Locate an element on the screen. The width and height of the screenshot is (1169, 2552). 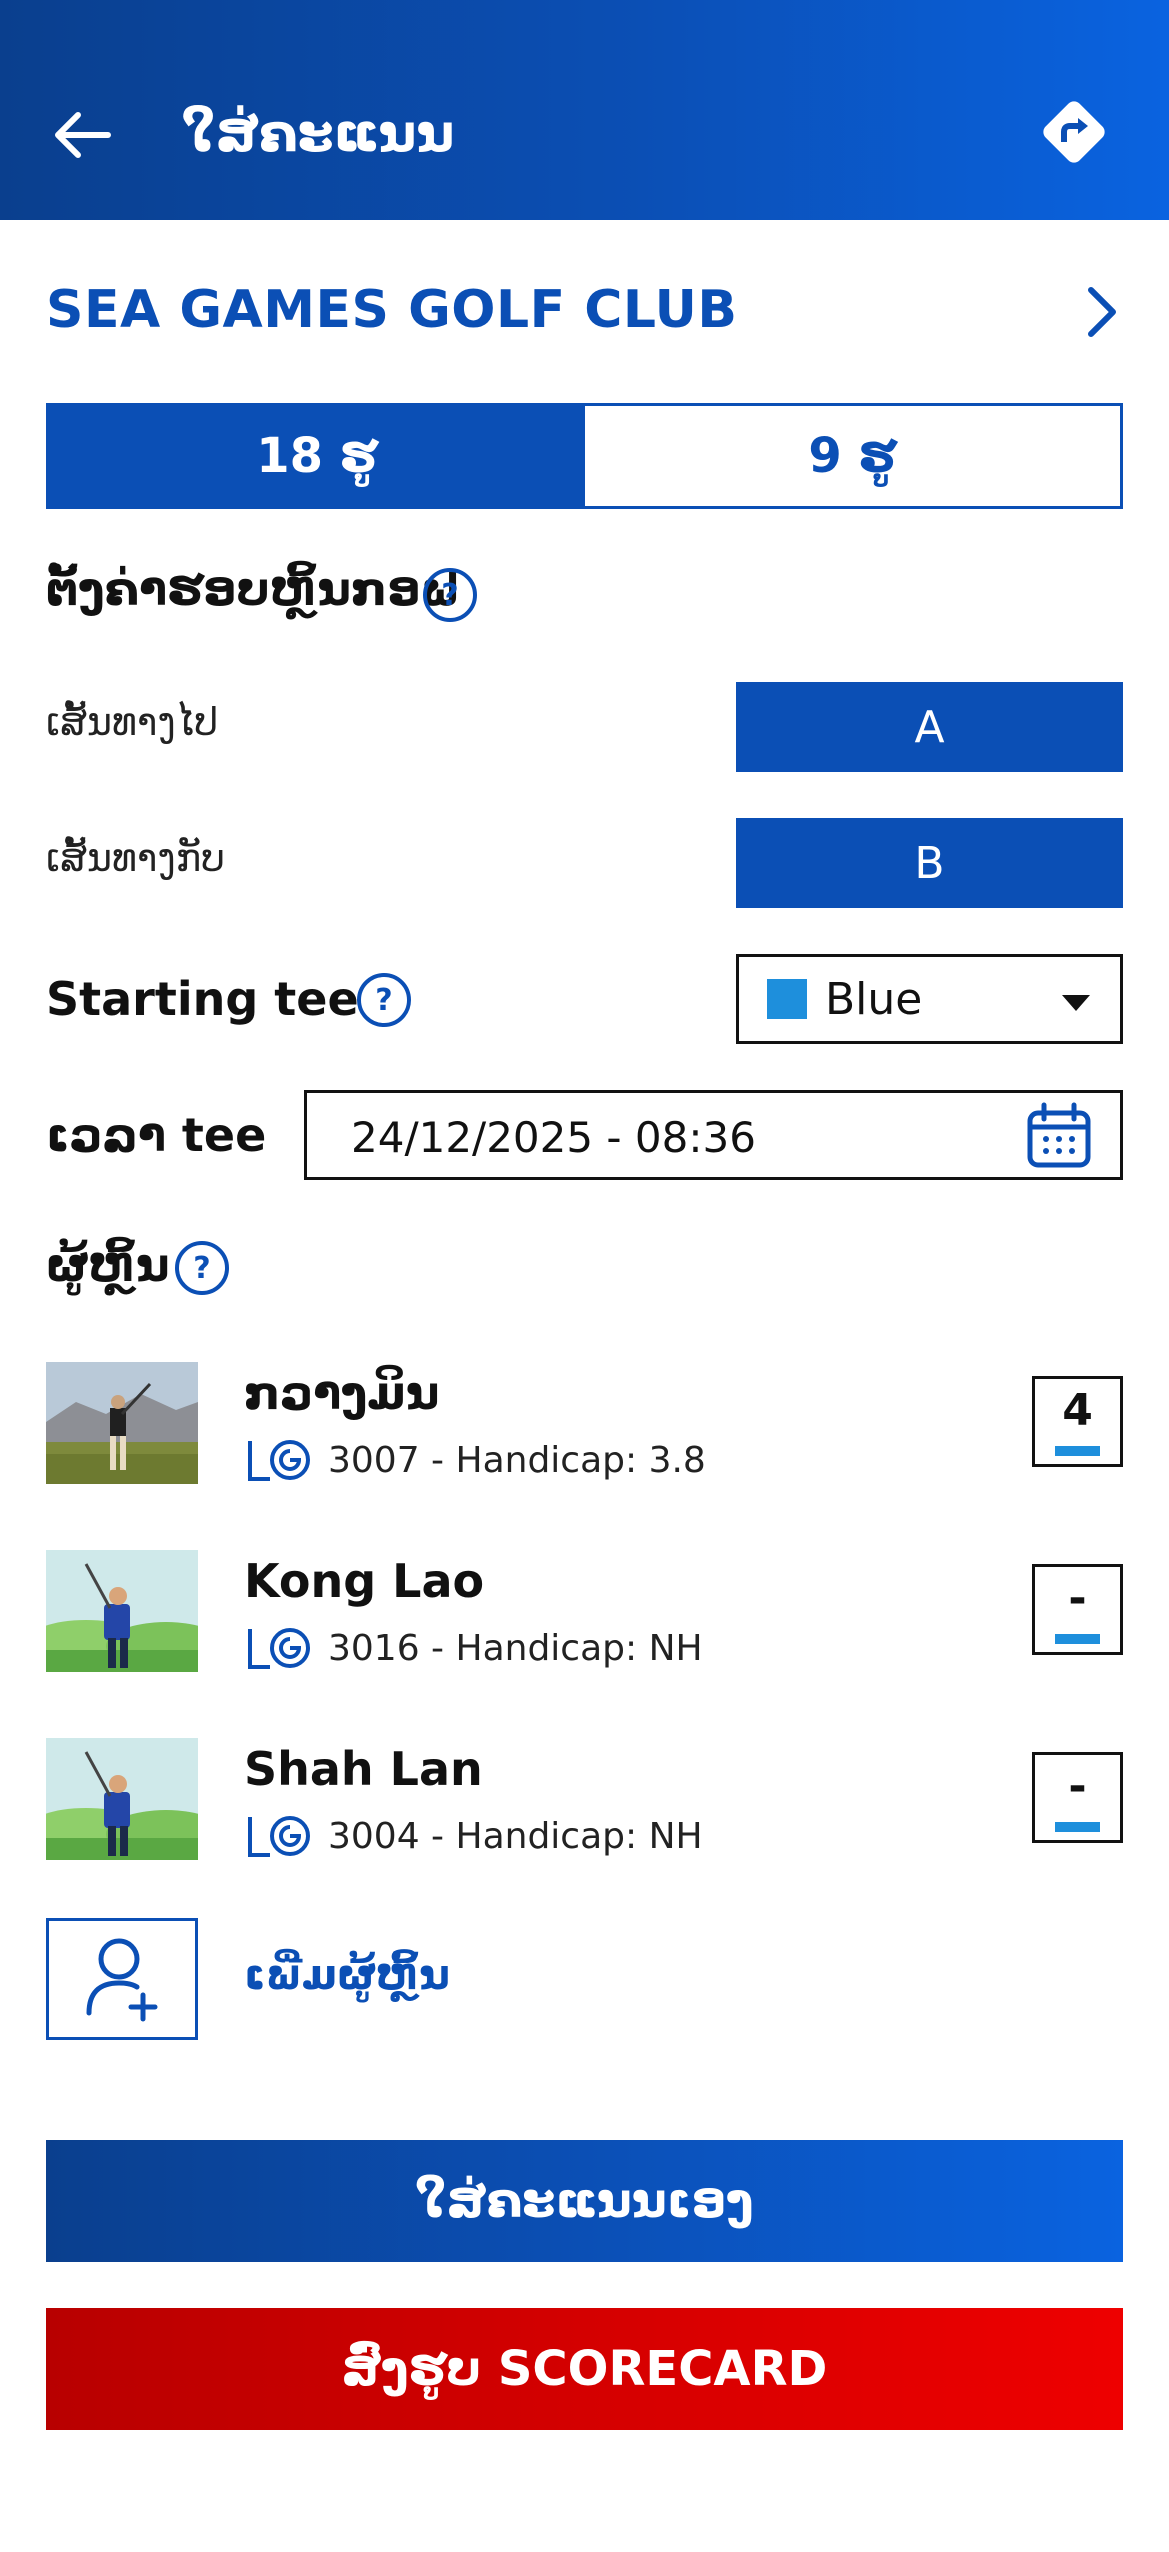
holes-toggle: 18 ຮູ 9 ຮູ is located at coordinates (584, 456).